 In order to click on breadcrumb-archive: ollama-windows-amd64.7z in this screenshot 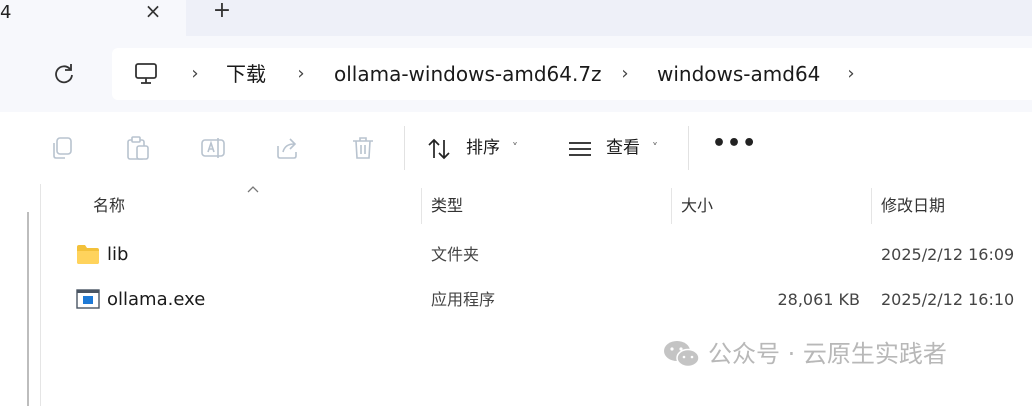, I will do `click(468, 74)`.